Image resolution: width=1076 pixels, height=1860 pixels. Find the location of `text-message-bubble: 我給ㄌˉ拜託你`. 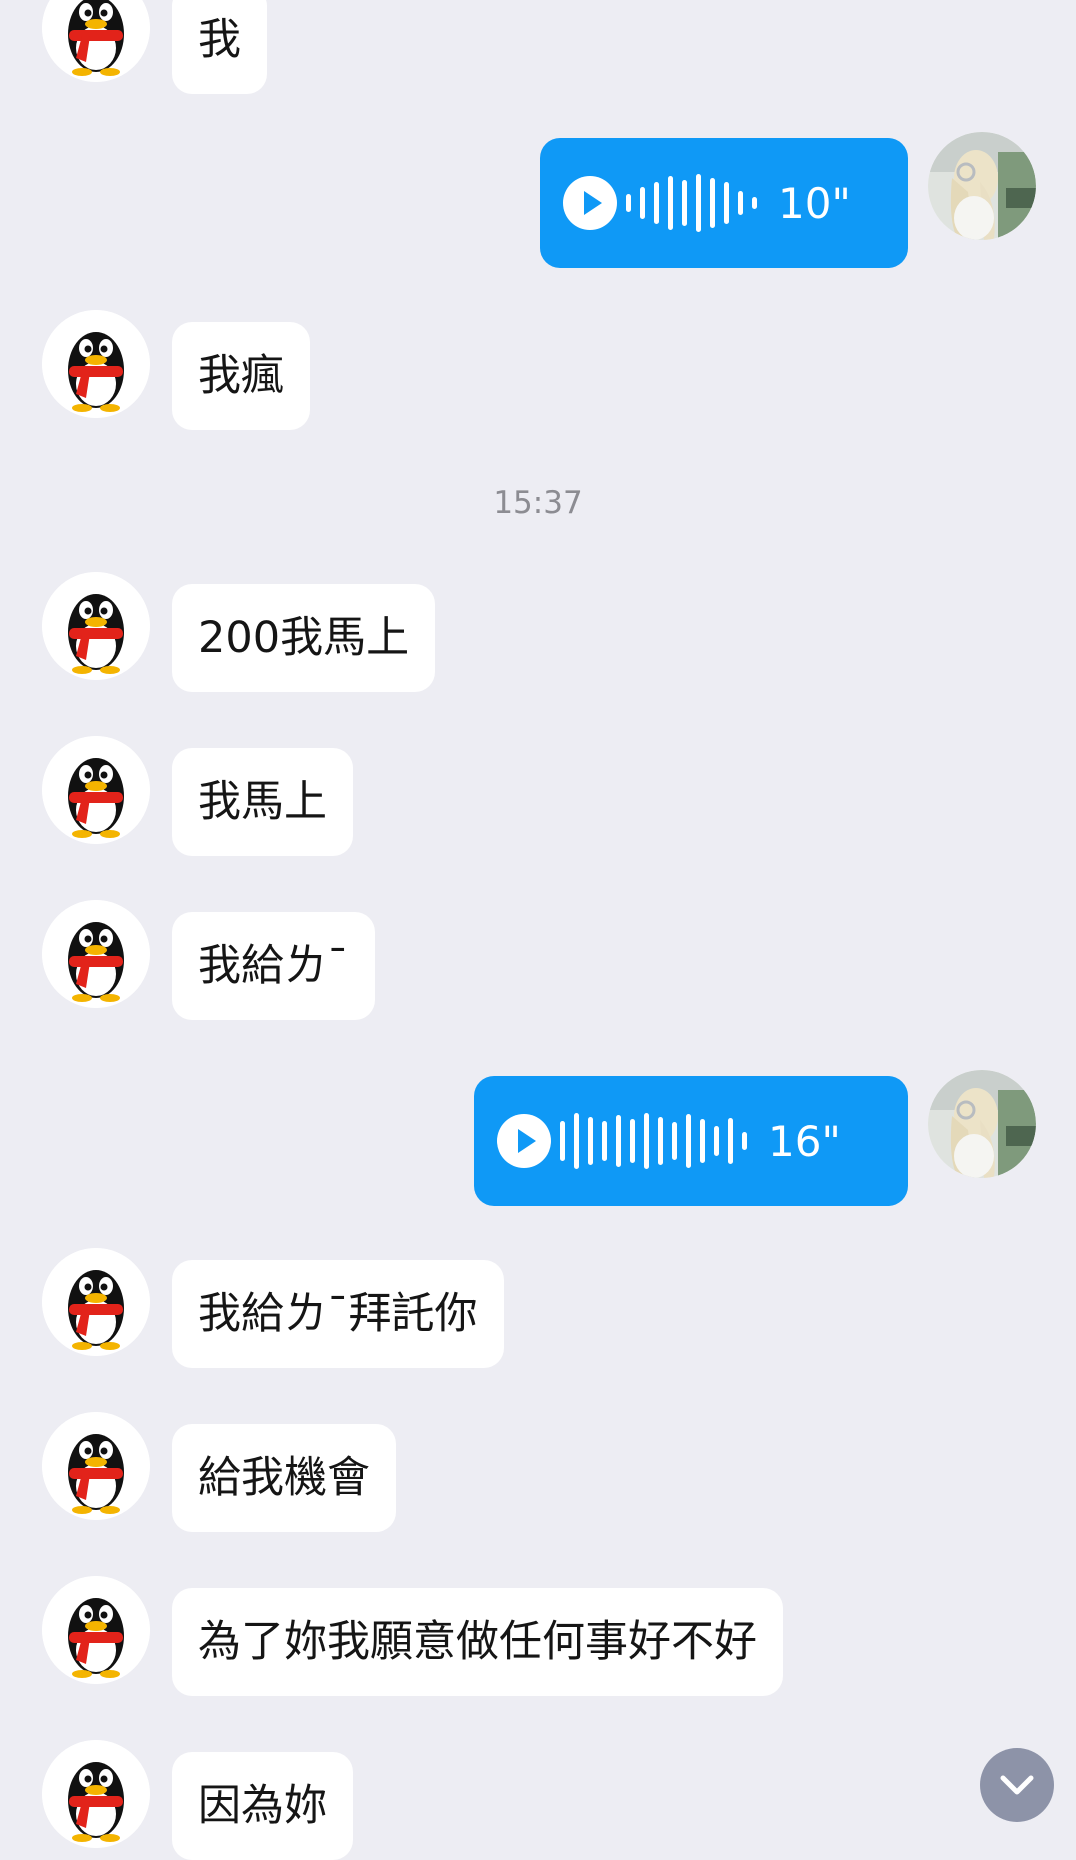

text-message-bubble: 我給ㄌˉ拜託你 is located at coordinates (338, 1314).